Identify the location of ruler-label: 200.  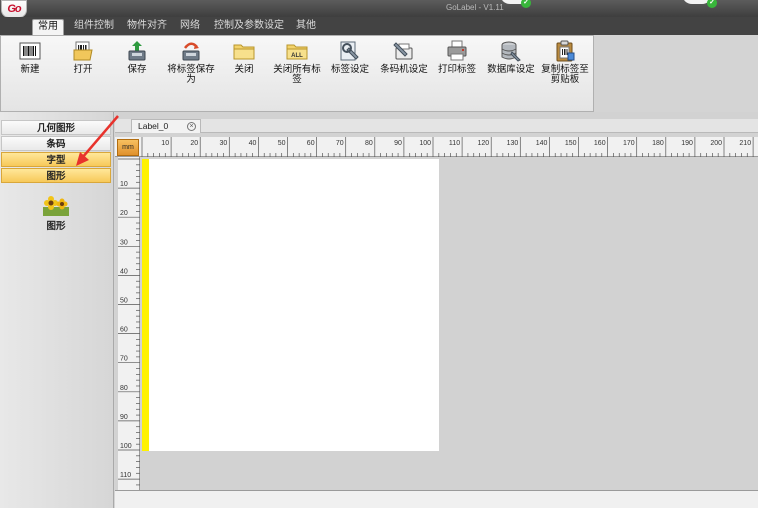
(716, 143).